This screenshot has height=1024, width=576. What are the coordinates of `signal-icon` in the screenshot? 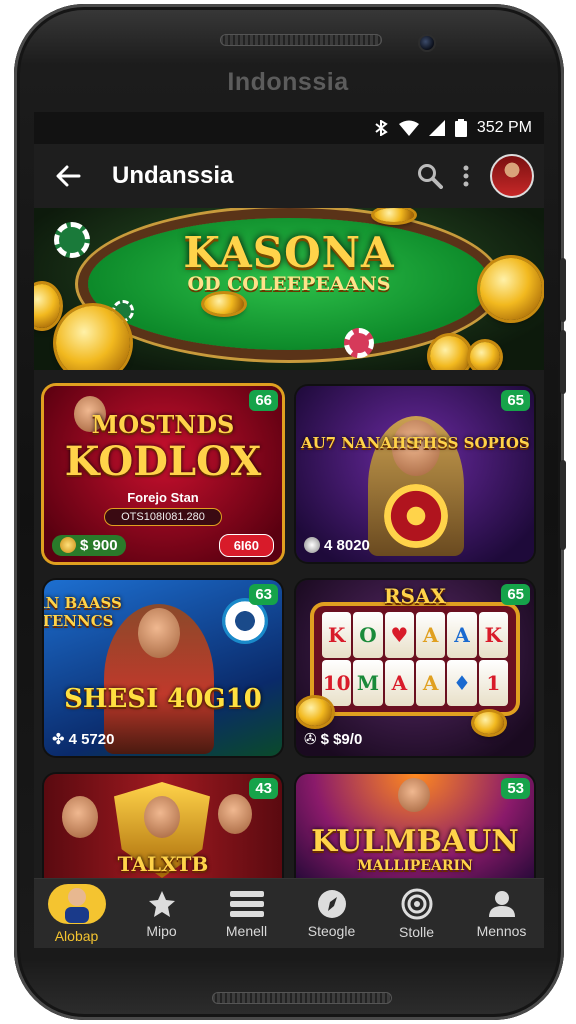 It's located at (436, 128).